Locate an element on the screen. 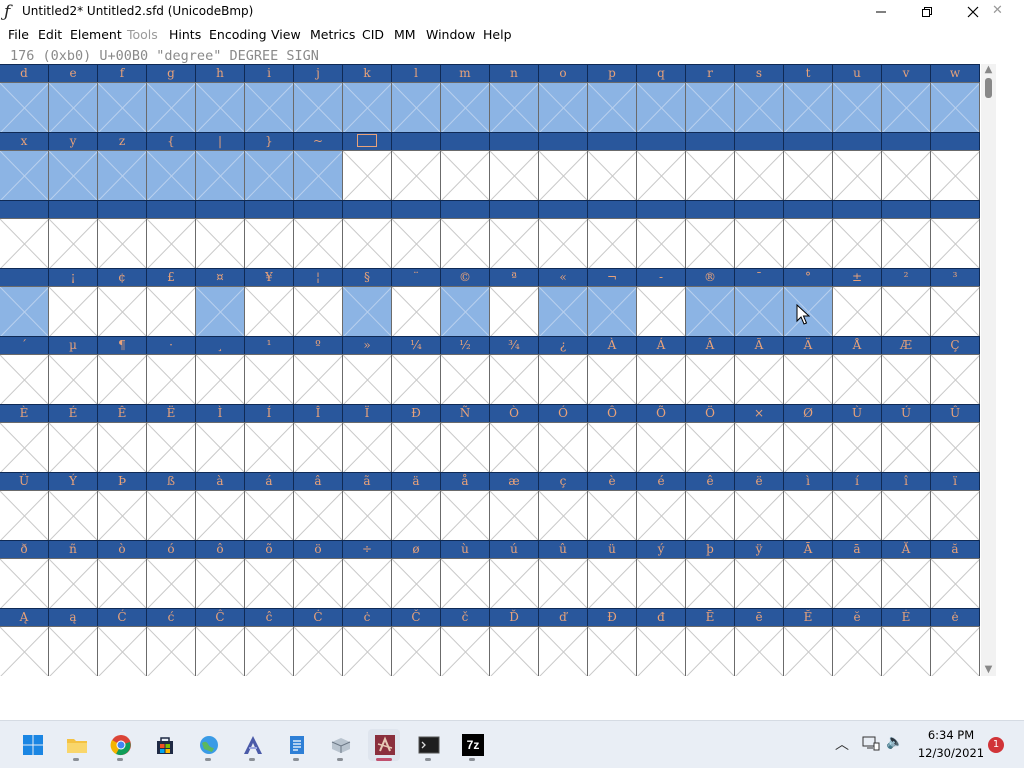  glyph-label: - is located at coordinates (661, 277).